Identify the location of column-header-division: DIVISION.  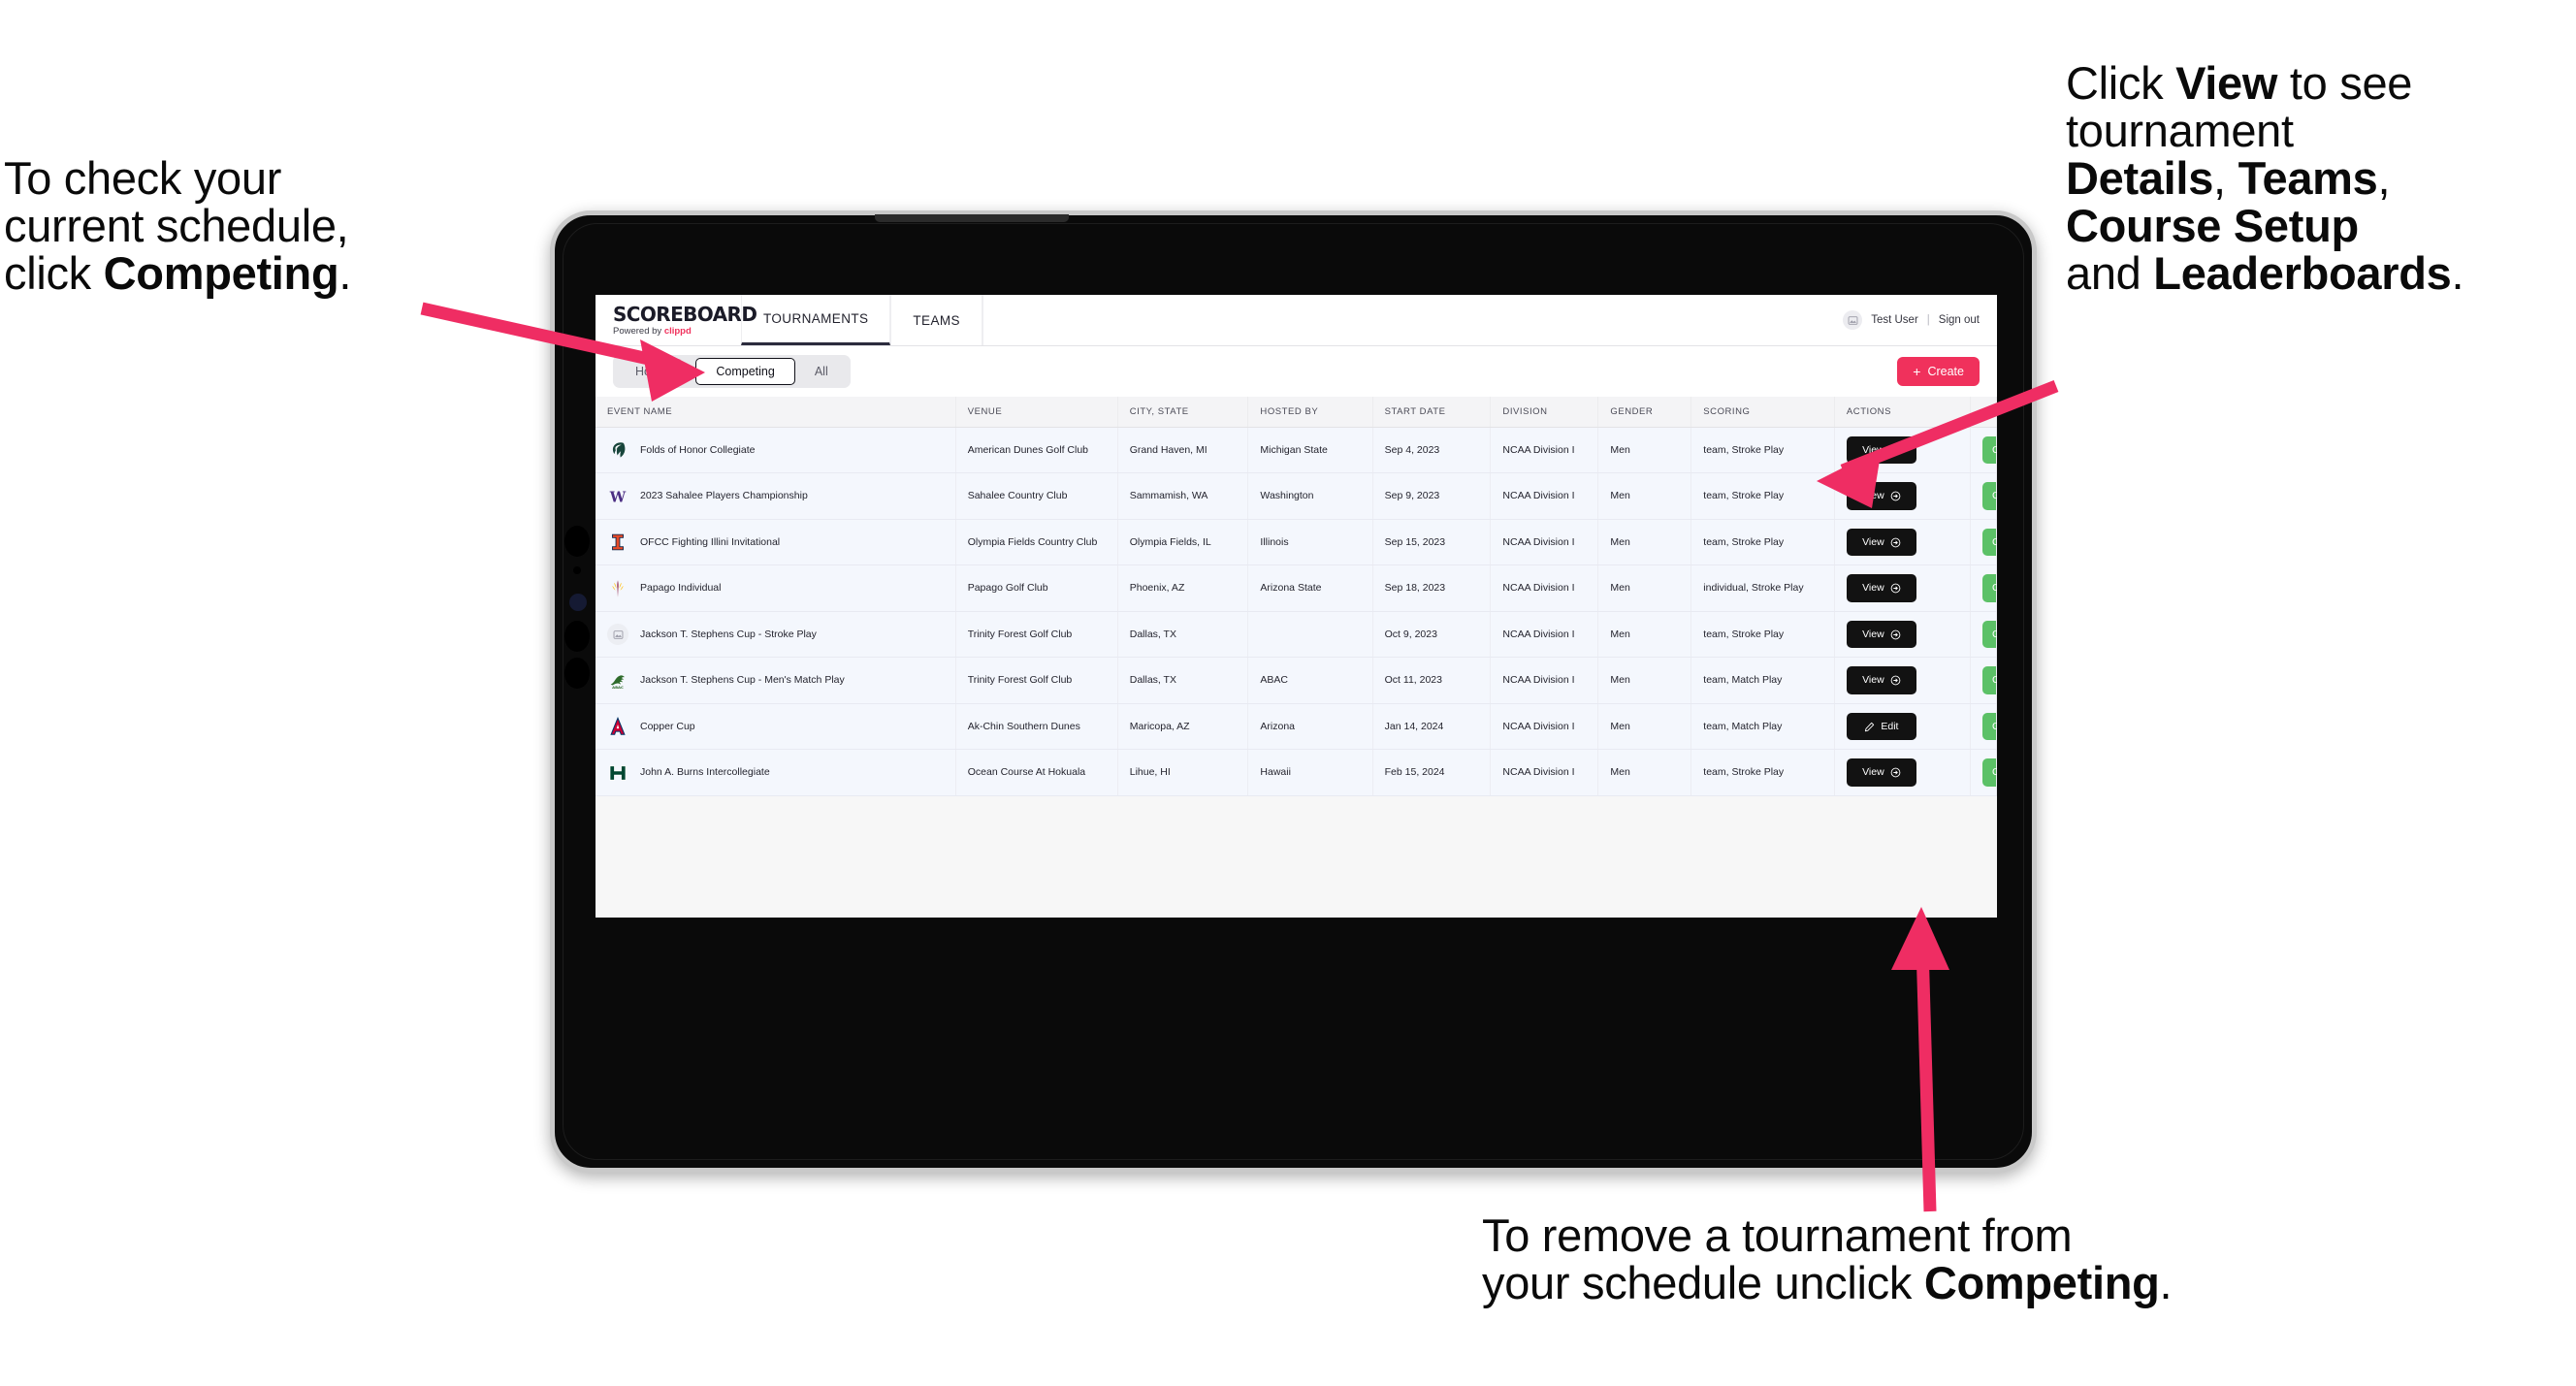
(1544, 412).